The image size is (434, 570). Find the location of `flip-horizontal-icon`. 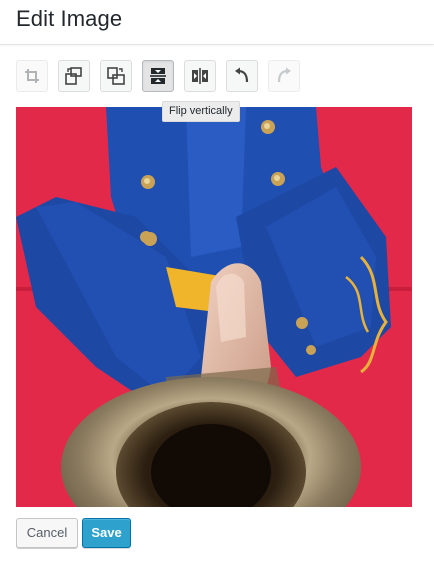

flip-horizontal-icon is located at coordinates (200, 76).